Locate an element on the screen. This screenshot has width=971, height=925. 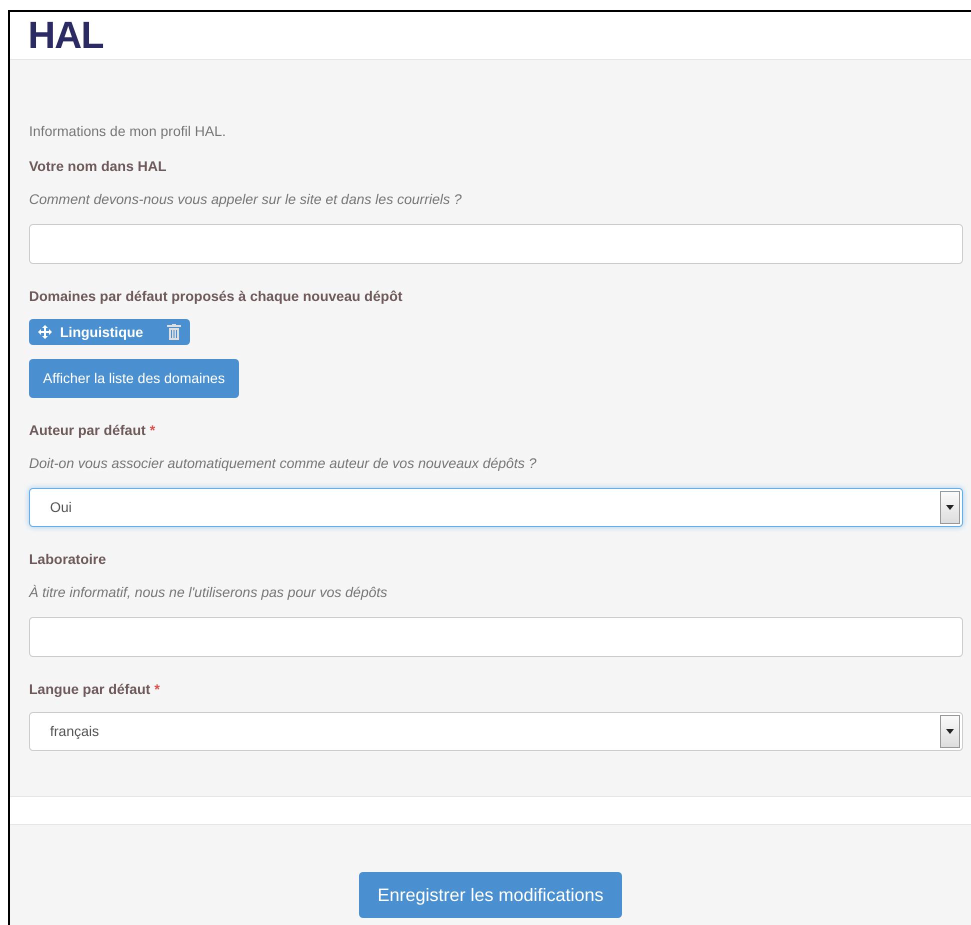
move-icon is located at coordinates (45, 332).